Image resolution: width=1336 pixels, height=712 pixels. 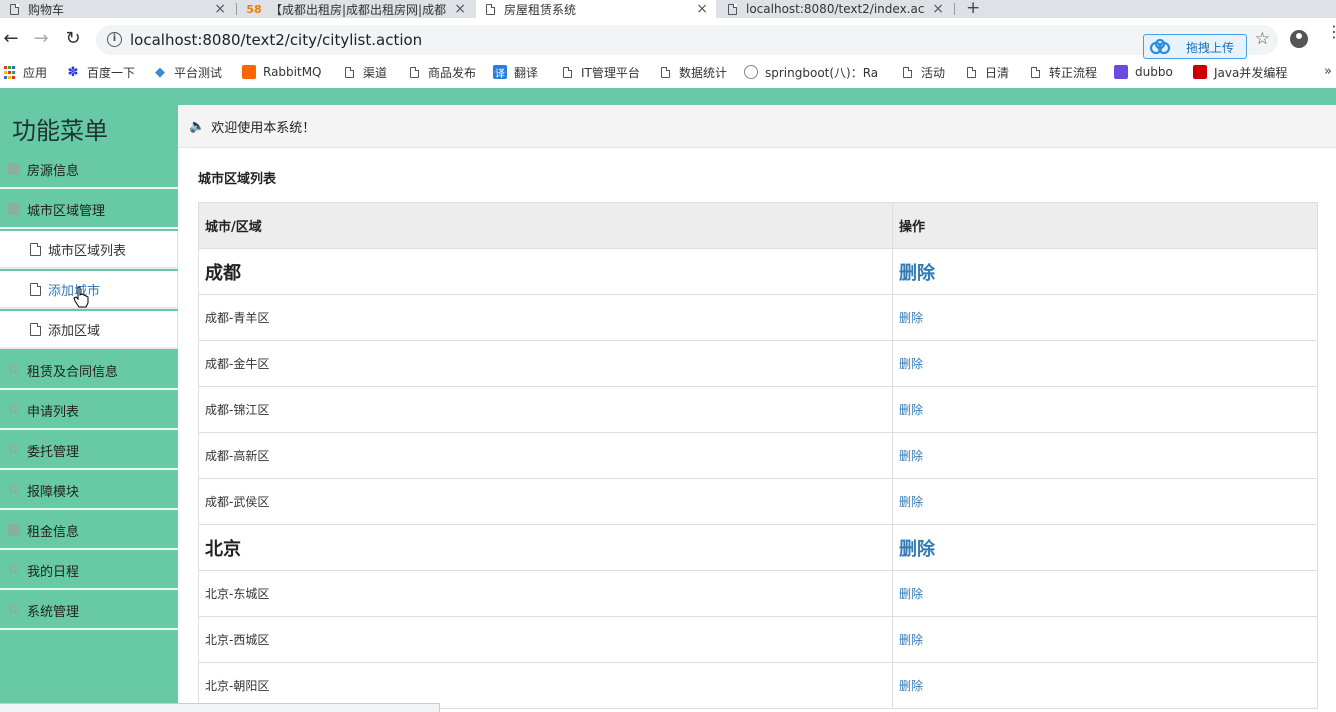 What do you see at coordinates (812, 72) in the screenshot?
I see `bookmark-springboot: springboot(八)：Ra` at bounding box center [812, 72].